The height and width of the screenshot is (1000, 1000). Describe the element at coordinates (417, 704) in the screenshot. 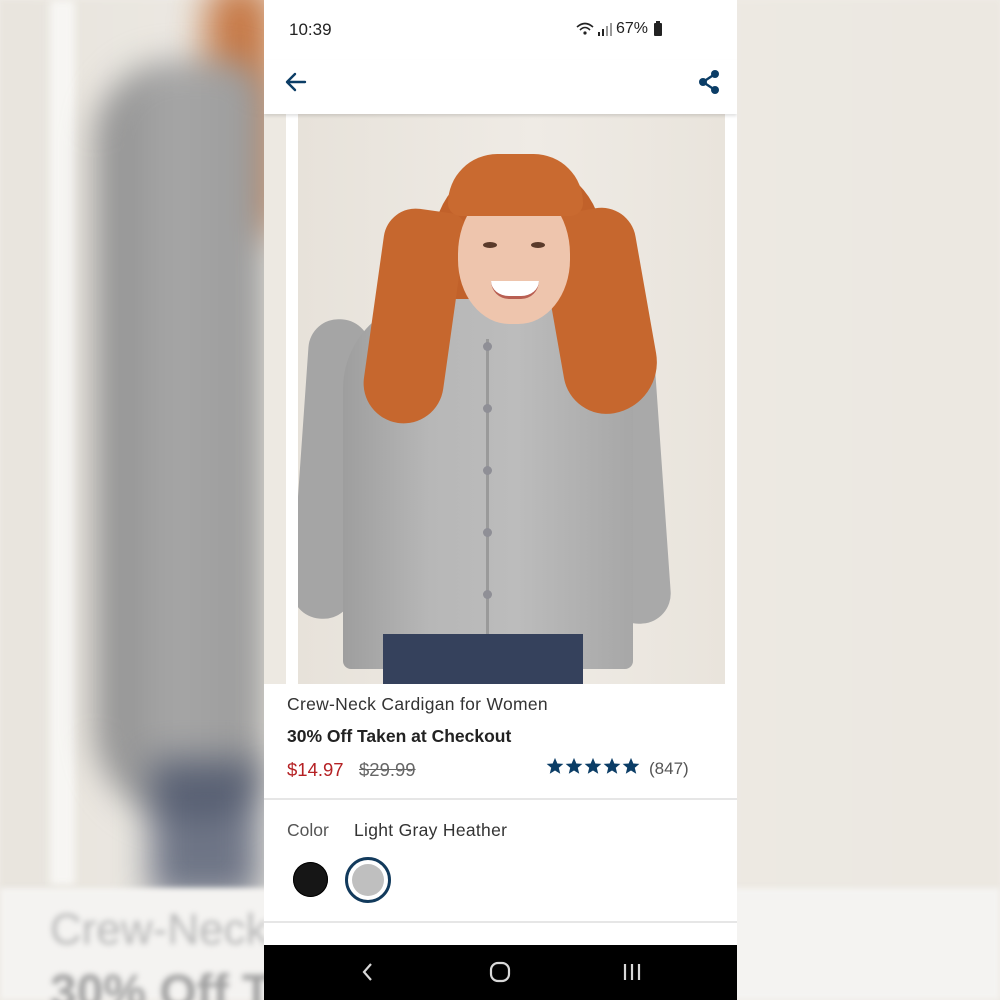

I see `product-title: Crew-Neck Cardigan for Women` at that location.